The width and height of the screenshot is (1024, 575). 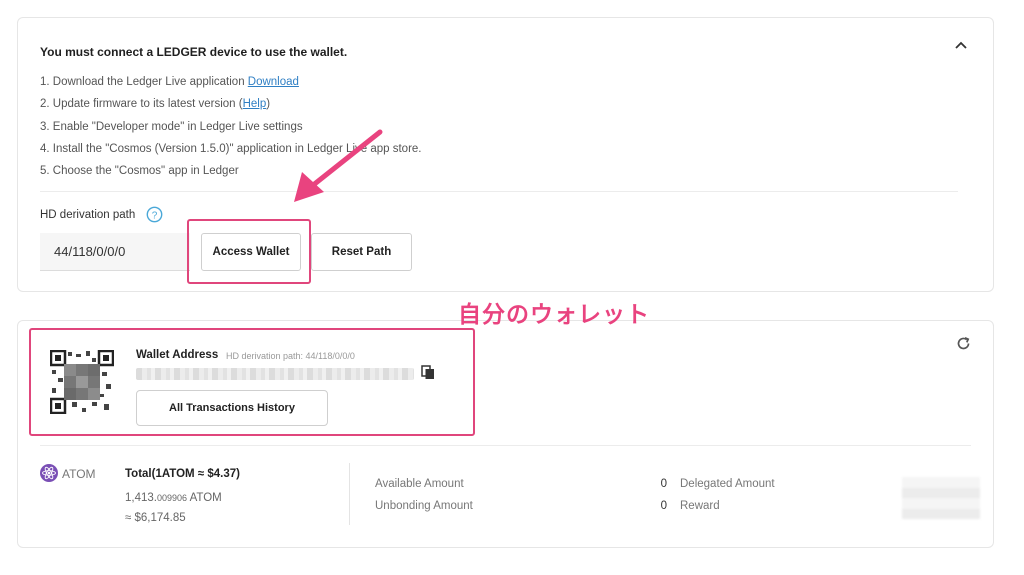 What do you see at coordinates (177, 355) in the screenshot?
I see `wallet-address-label: Wallet Address` at bounding box center [177, 355].